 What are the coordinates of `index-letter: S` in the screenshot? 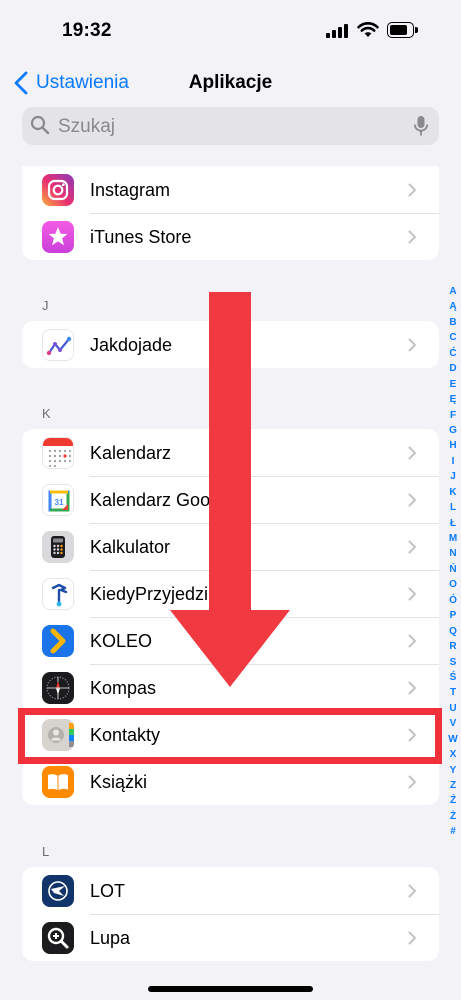 It's located at (453, 662).